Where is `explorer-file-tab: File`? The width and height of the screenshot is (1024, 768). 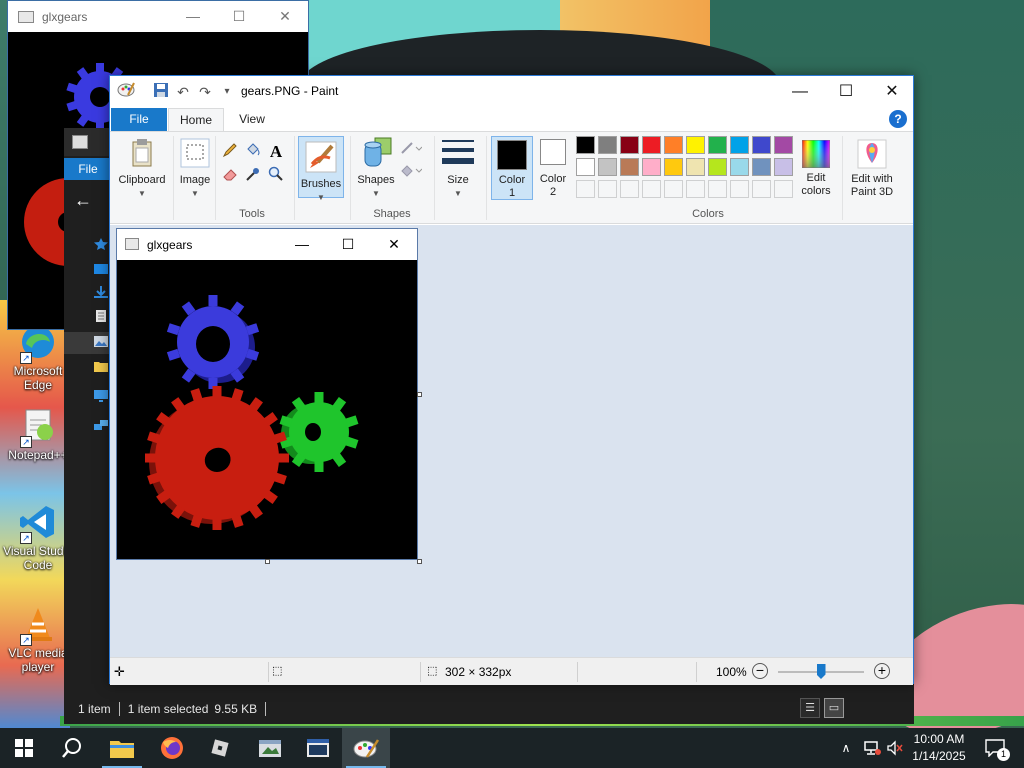 explorer-file-tab: File is located at coordinates (88, 169).